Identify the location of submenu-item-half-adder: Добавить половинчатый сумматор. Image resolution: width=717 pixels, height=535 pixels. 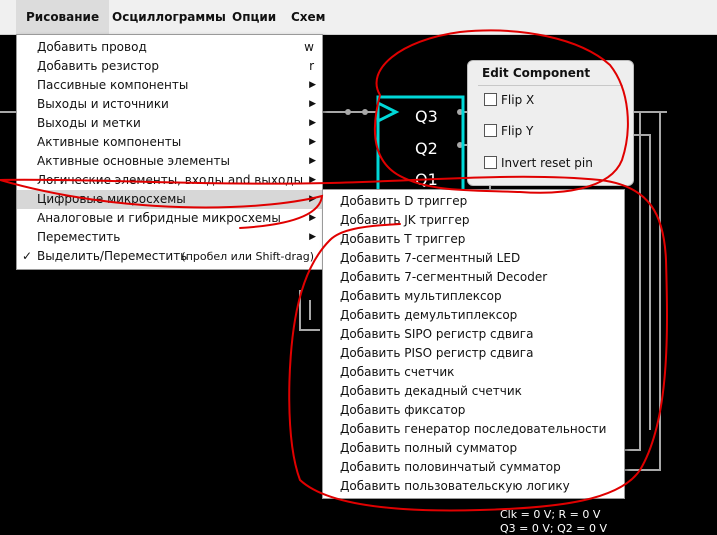
(473, 467).